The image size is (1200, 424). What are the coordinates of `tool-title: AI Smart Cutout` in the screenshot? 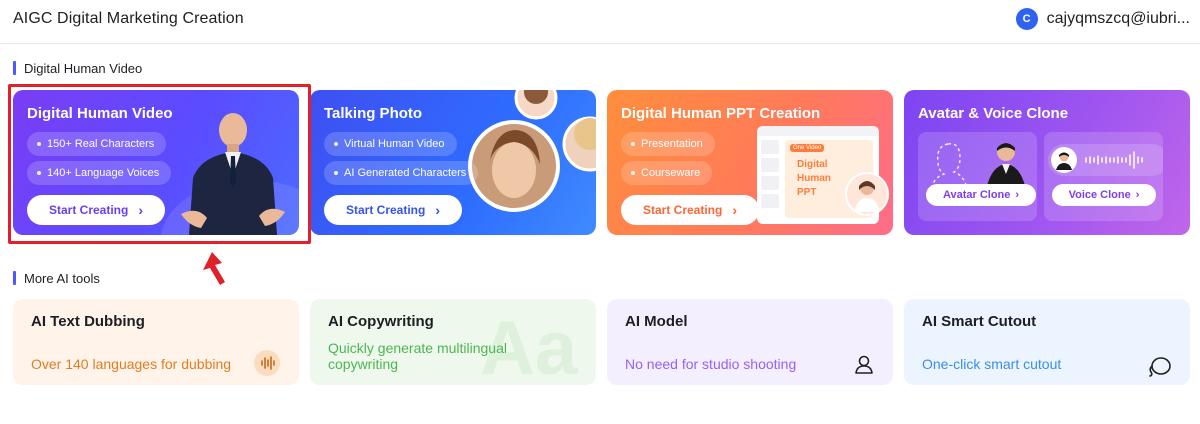 It's located at (979, 321).